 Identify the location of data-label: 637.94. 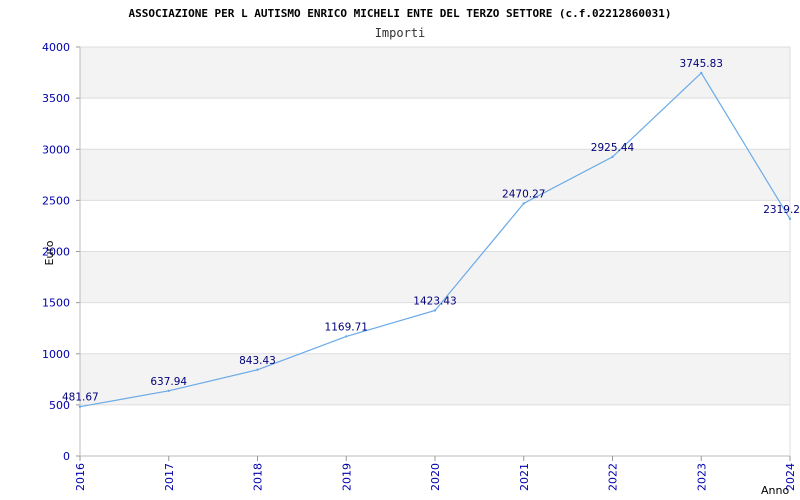
(168, 382).